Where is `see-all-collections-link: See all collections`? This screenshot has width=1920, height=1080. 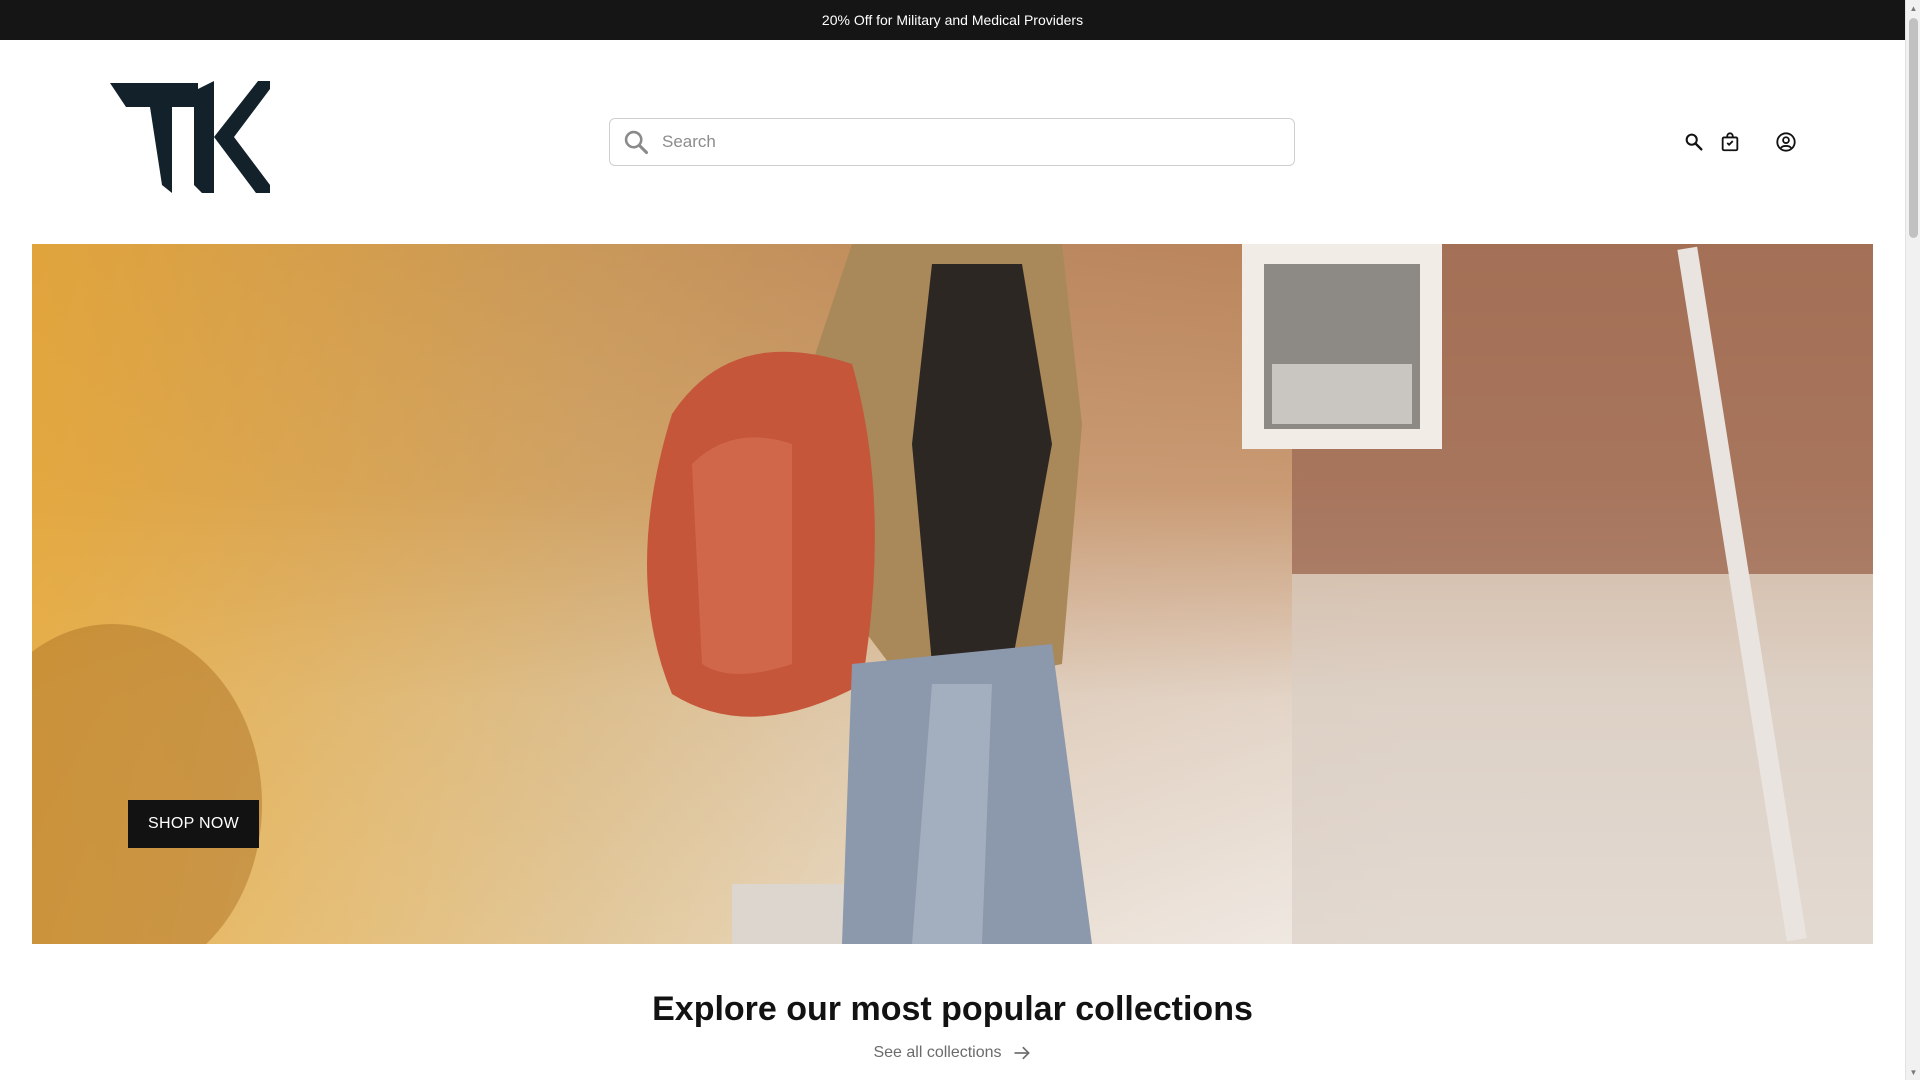 see-all-collections-link: See all collections is located at coordinates (952, 1053).